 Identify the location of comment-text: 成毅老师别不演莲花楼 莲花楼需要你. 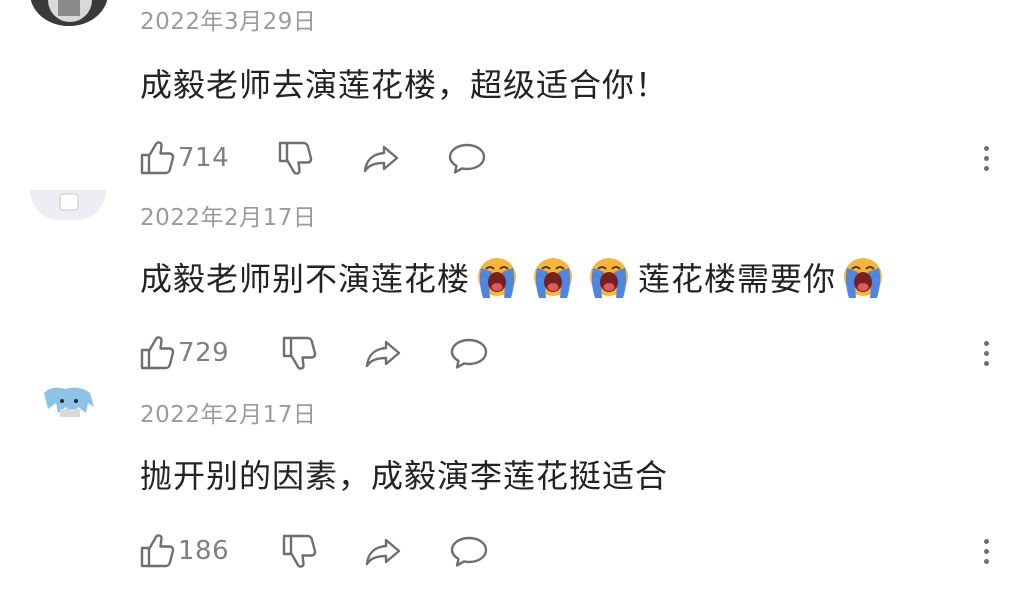
(516, 277).